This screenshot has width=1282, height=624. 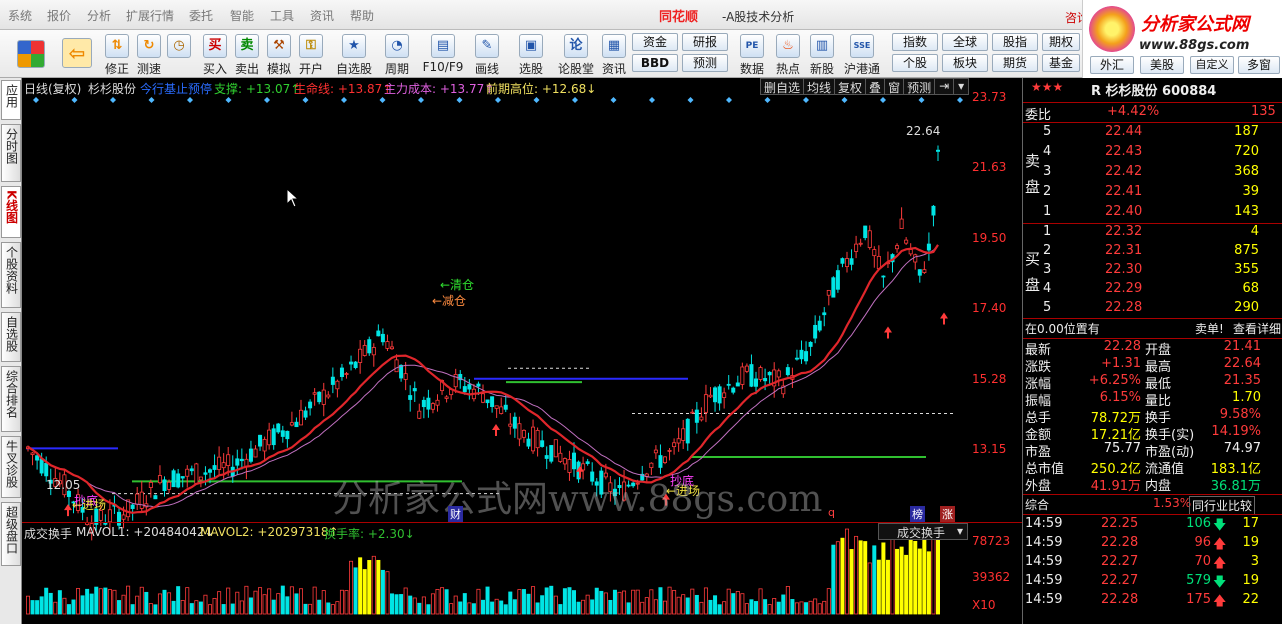 What do you see at coordinates (1061, 42) in the screenshot?
I see `option-button: 期权` at bounding box center [1061, 42].